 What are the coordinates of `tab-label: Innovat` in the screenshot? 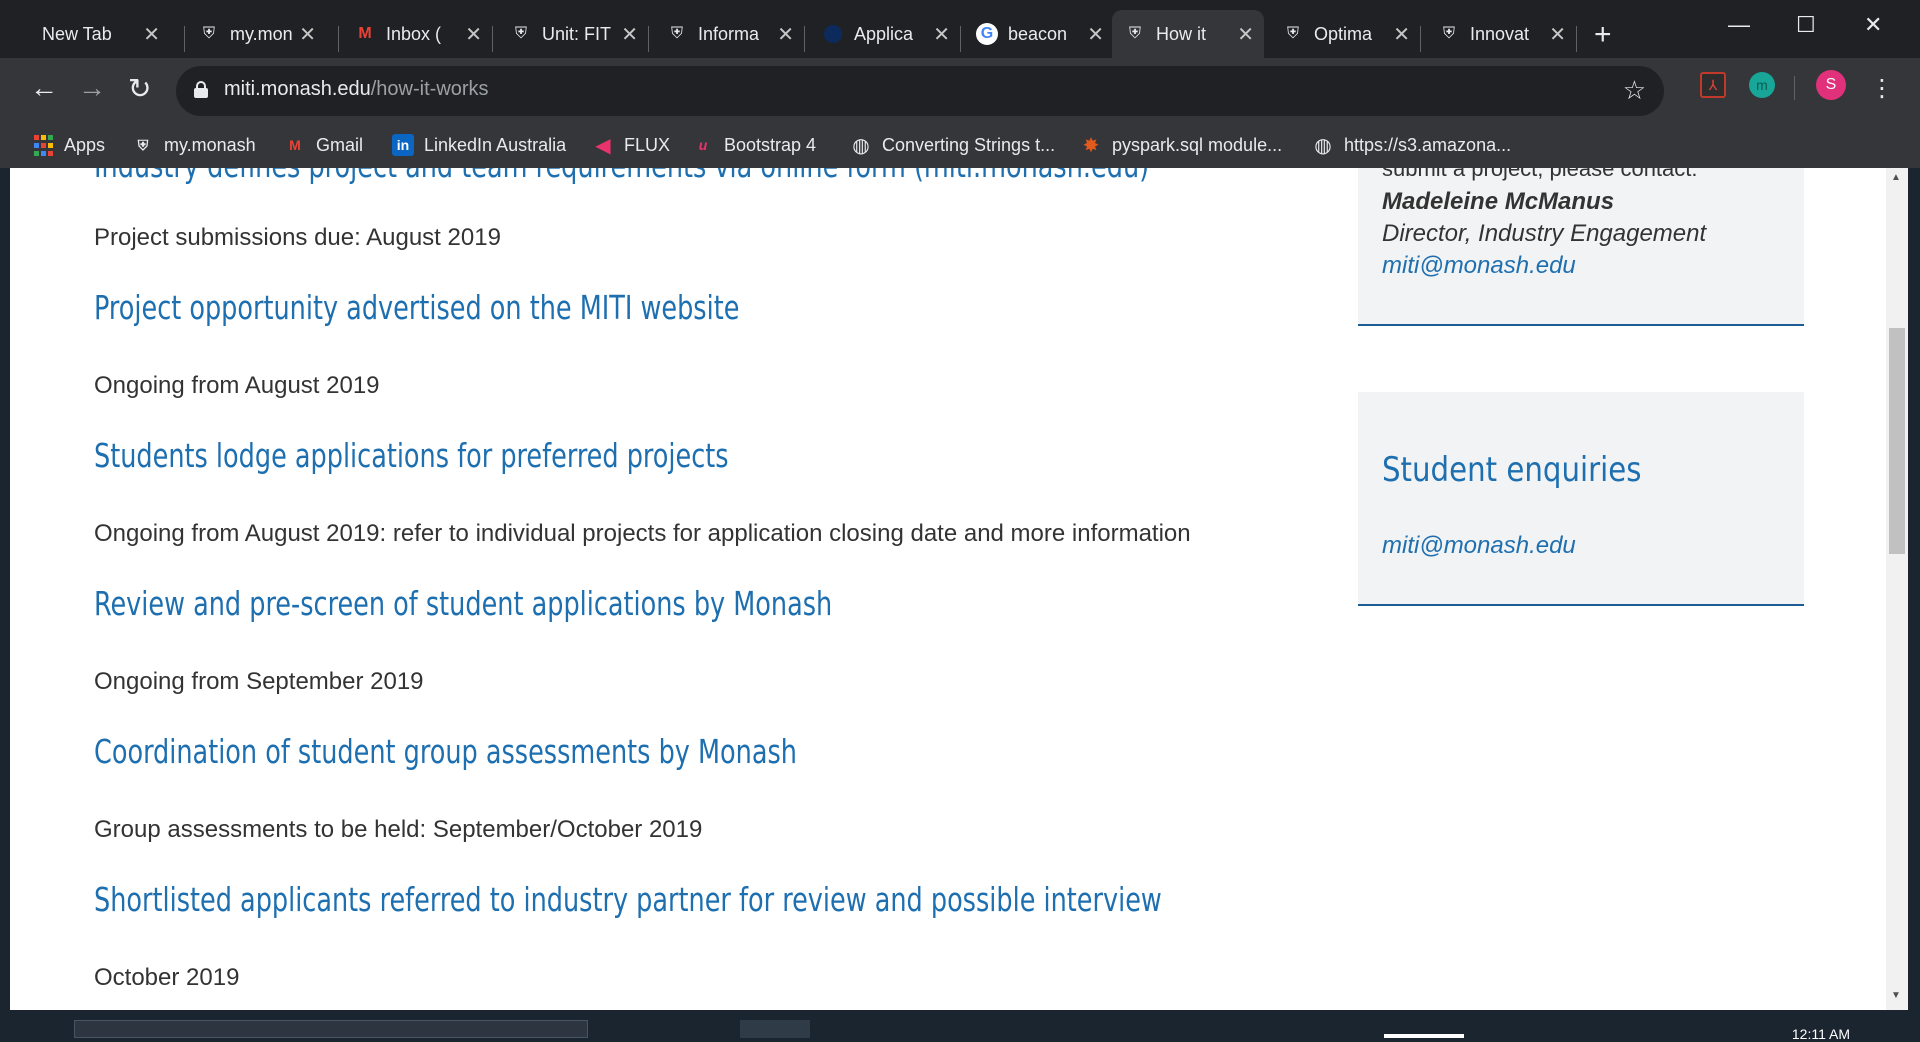 It's located at (1500, 33).